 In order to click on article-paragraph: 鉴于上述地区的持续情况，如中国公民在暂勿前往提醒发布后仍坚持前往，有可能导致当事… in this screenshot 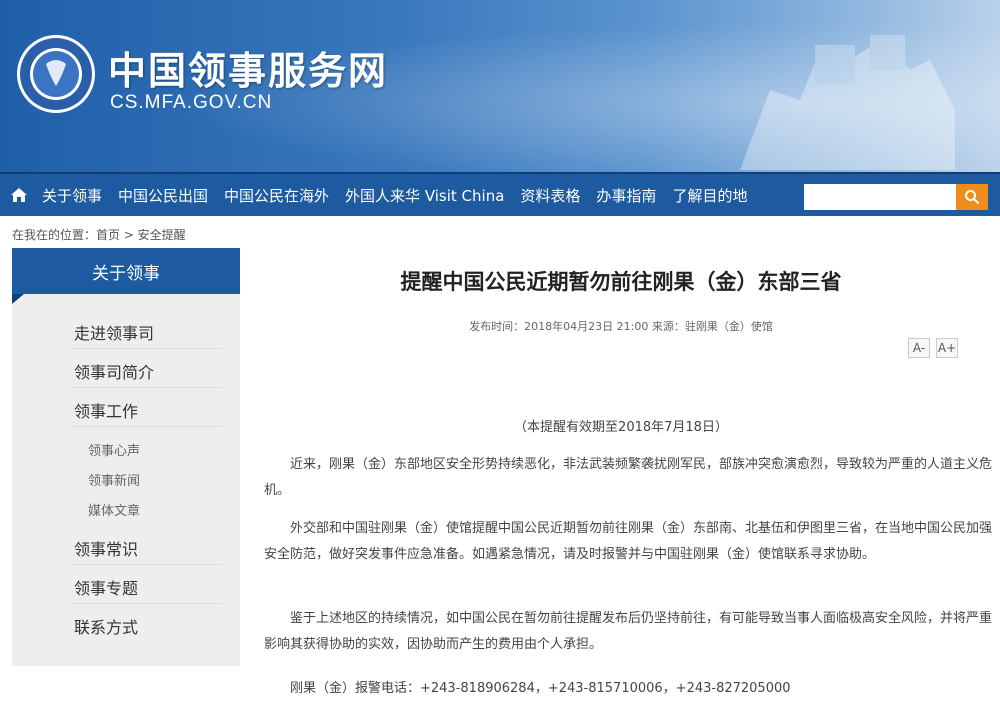, I will do `click(628, 631)`.